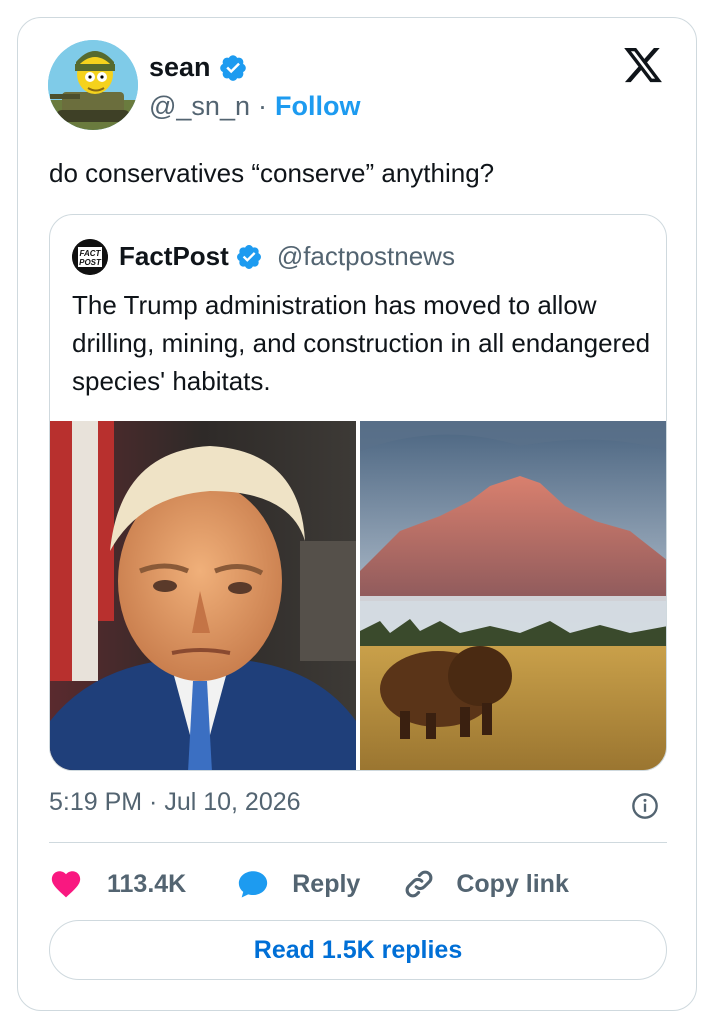  What do you see at coordinates (358, 842) in the screenshot?
I see `divider` at bounding box center [358, 842].